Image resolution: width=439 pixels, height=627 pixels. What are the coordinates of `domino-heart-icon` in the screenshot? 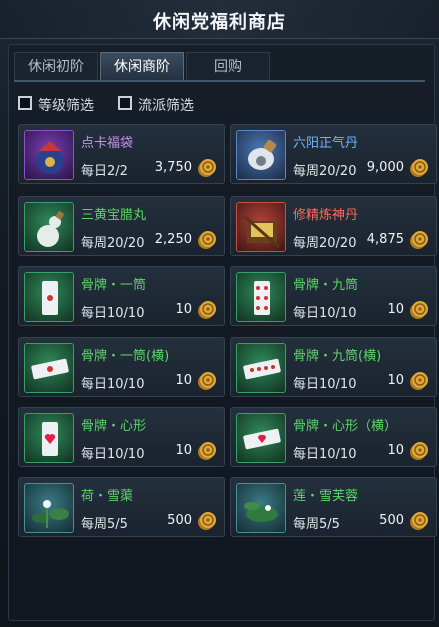 It's located at (49, 438).